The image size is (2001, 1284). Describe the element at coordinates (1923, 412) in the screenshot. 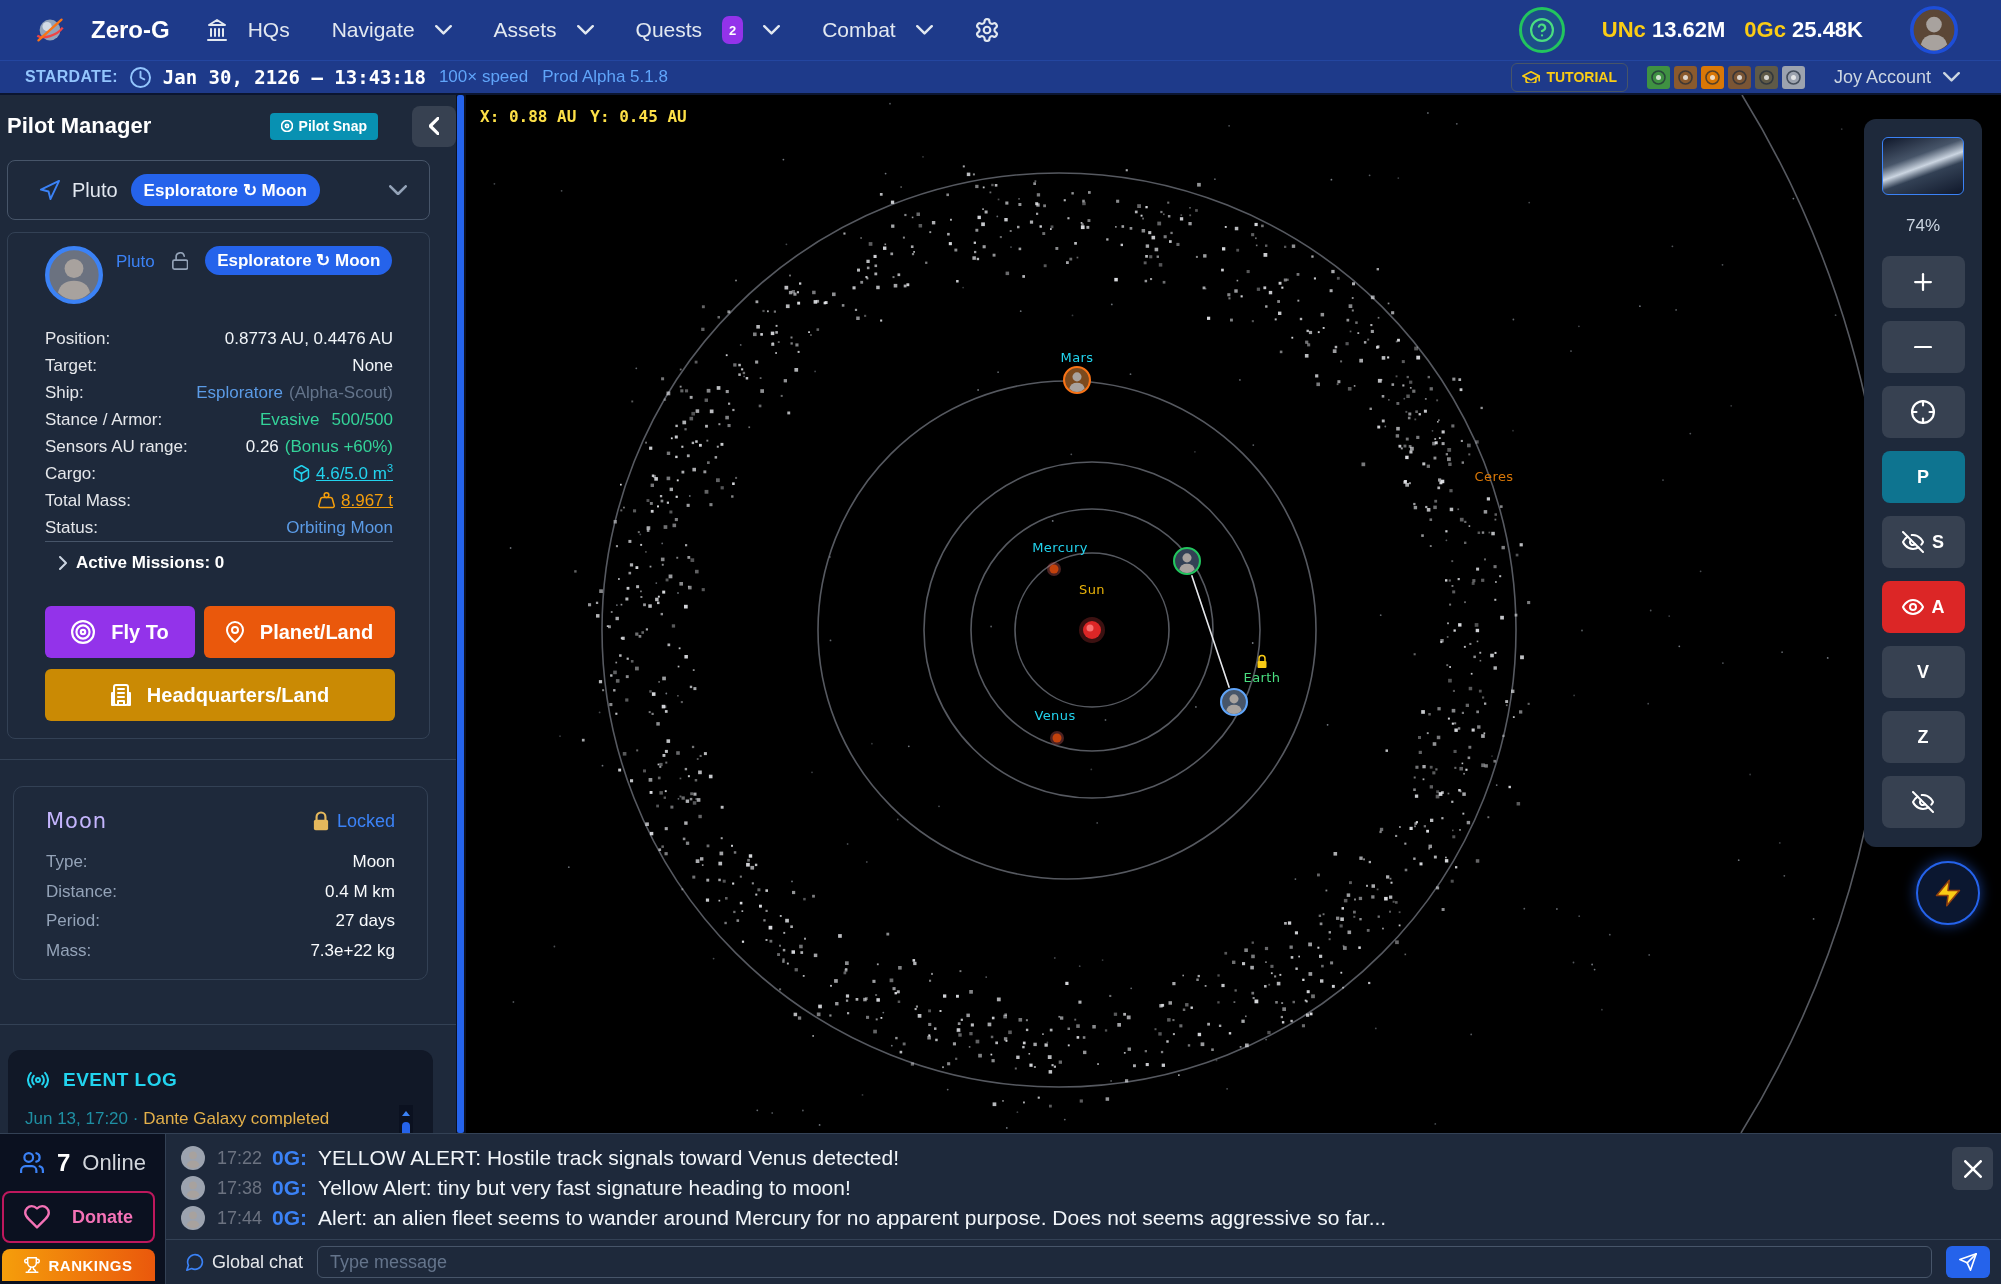

I see `recenter-button` at that location.